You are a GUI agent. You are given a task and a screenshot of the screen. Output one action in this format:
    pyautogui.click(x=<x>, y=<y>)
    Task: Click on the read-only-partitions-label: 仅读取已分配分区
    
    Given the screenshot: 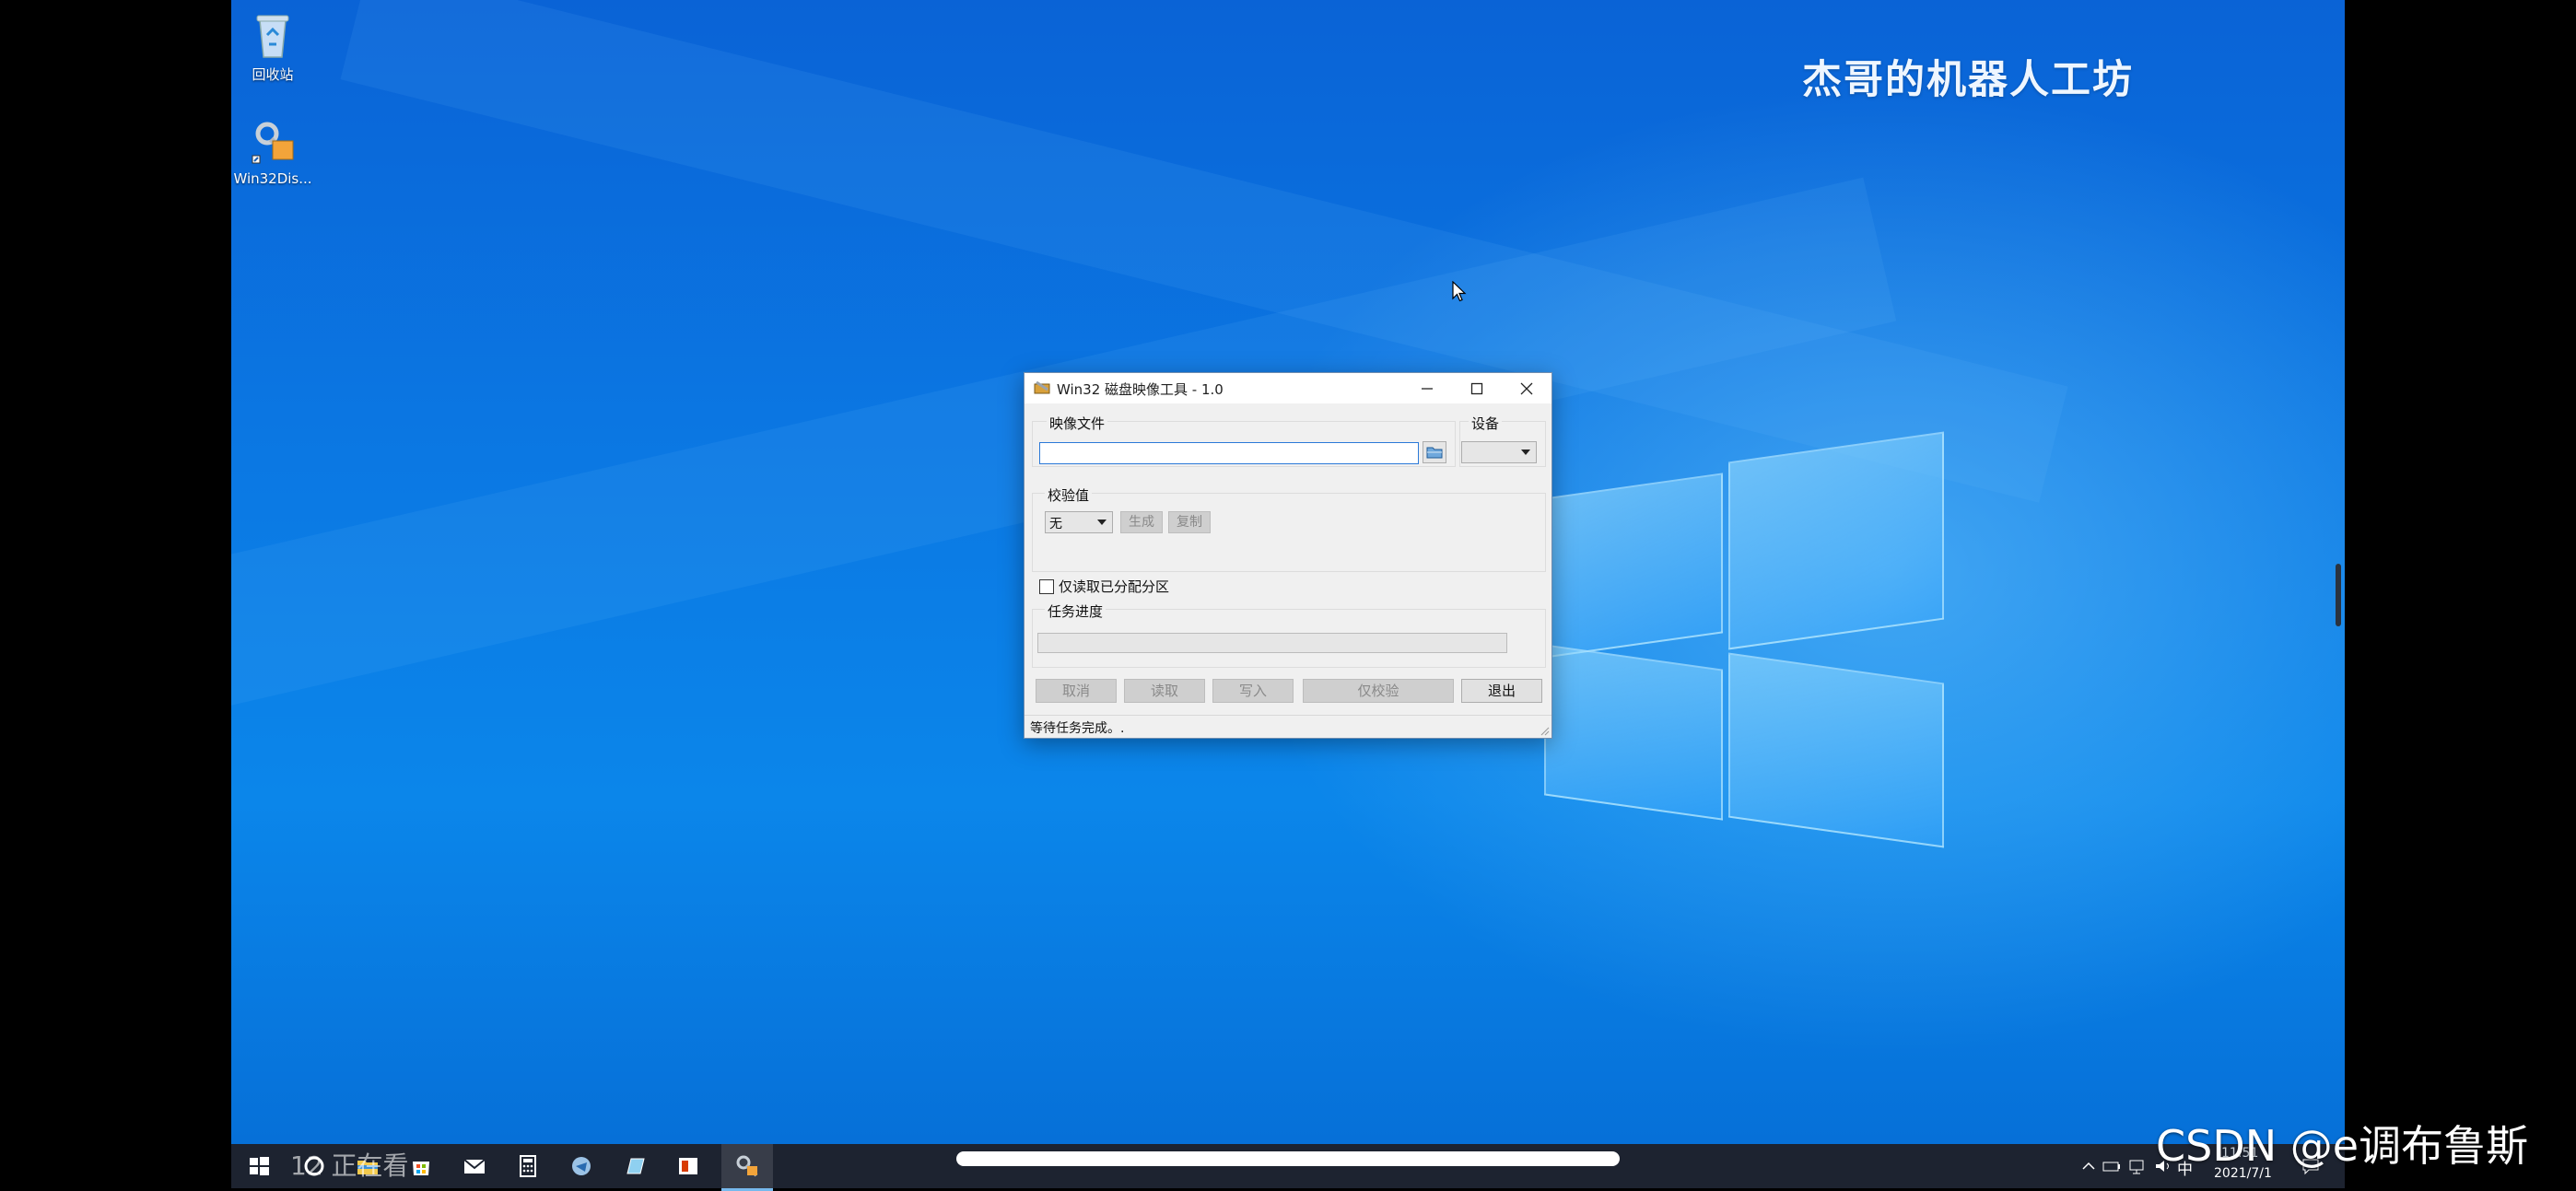 What is the action you would take?
    pyautogui.click(x=1114, y=586)
    